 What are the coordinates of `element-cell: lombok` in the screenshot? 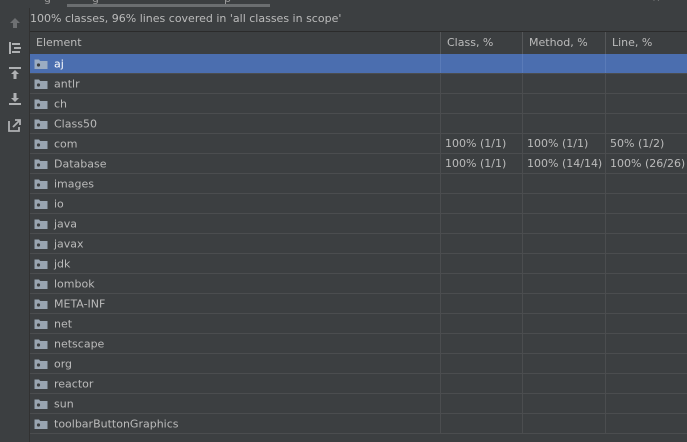 It's located at (235, 283).